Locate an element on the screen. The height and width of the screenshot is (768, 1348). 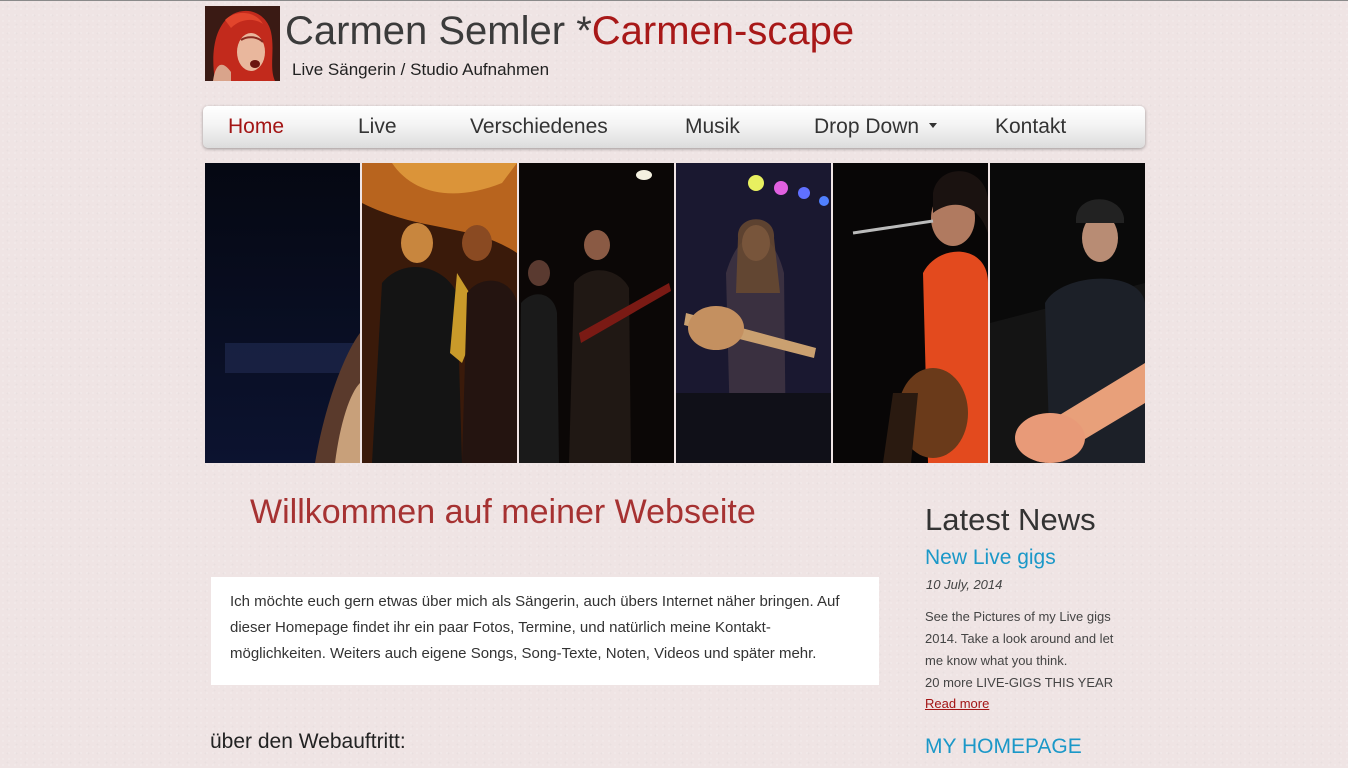
nav-item-home: Home is located at coordinates (256, 127).